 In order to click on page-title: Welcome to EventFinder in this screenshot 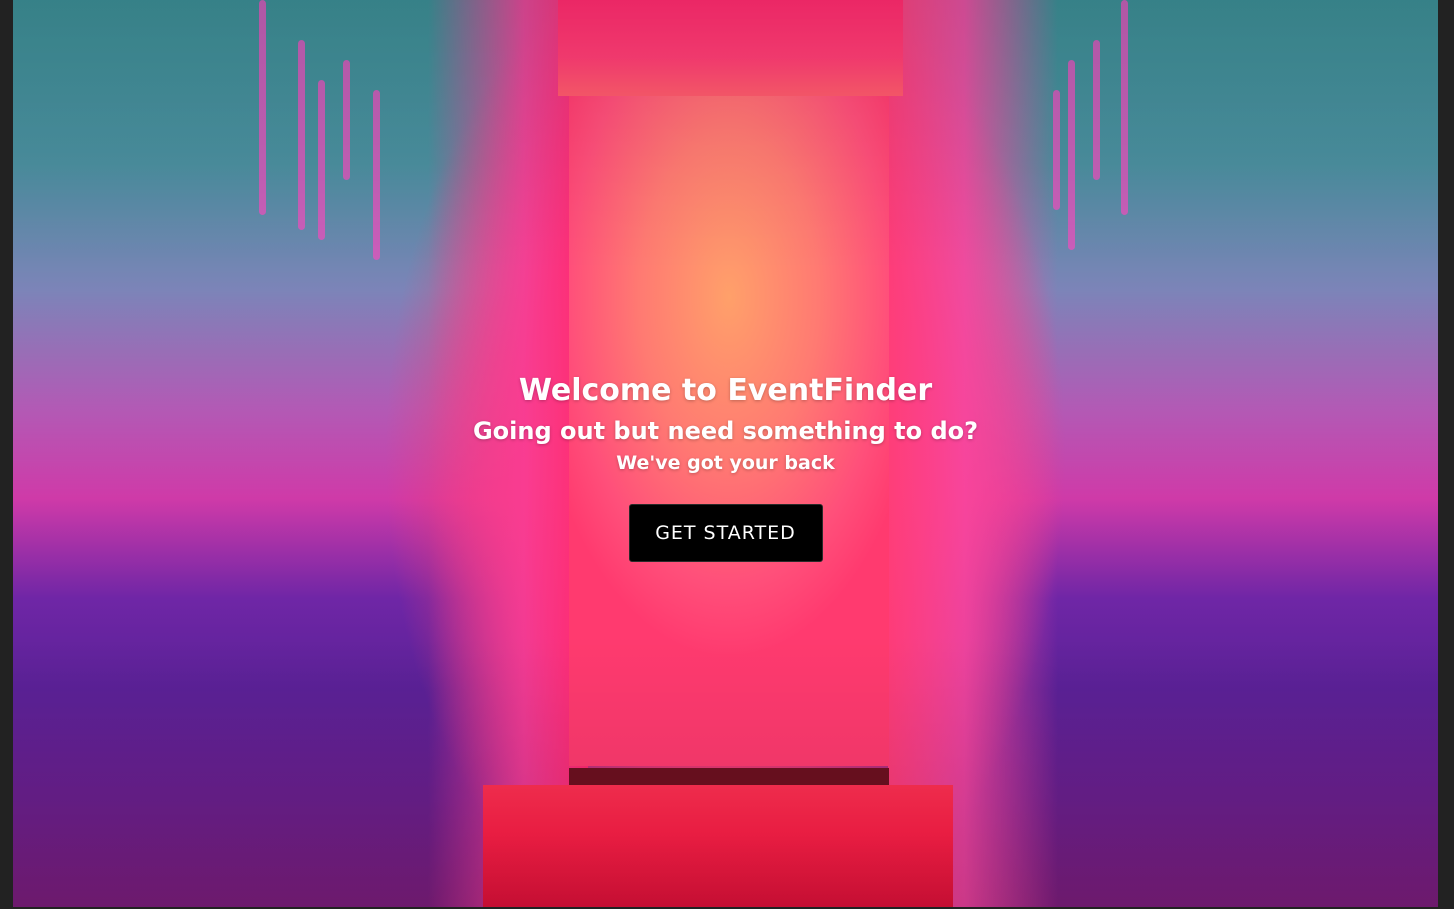, I will do `click(725, 390)`.